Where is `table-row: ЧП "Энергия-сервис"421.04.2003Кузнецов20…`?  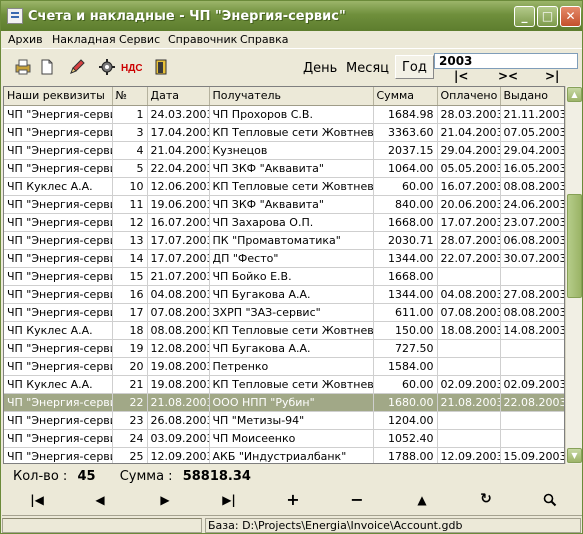
table-row: ЧП "Энергия-сервис"421.04.2003Кузнецов20… is located at coordinates (284, 150).